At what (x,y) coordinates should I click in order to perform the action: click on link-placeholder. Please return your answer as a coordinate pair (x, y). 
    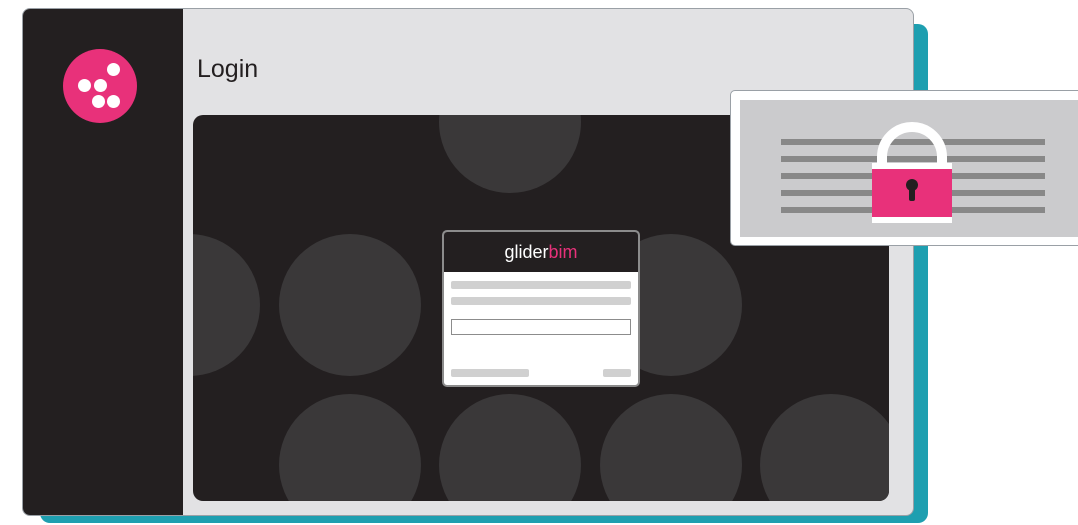
    Looking at the image, I should click on (490, 373).